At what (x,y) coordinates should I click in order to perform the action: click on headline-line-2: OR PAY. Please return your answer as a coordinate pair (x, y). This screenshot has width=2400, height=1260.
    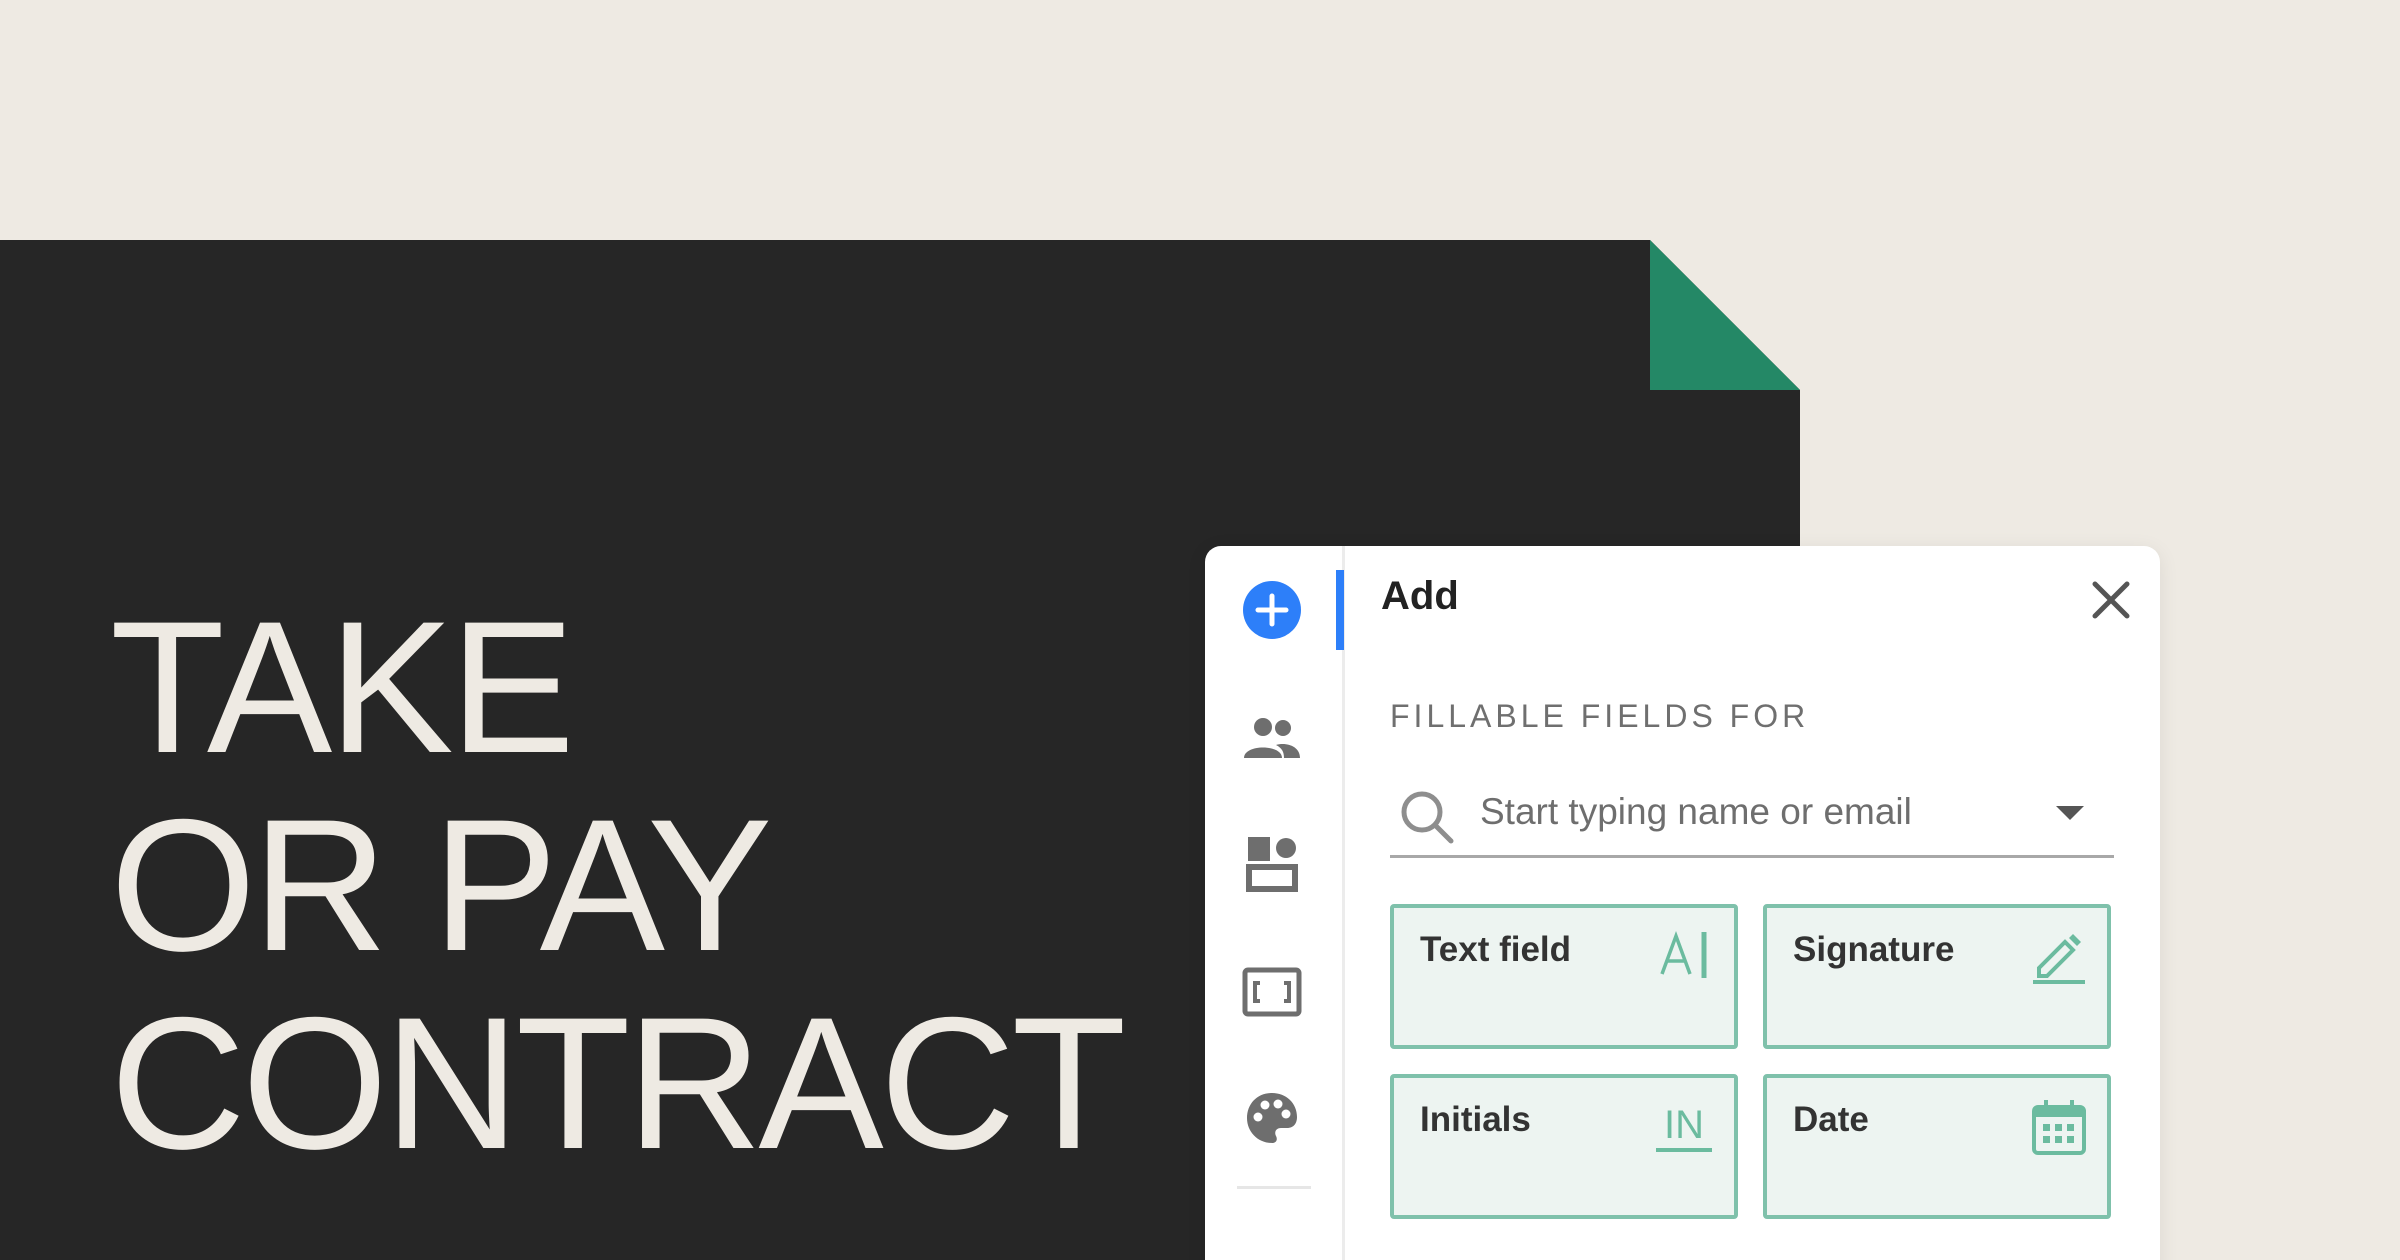
    Looking at the image, I should click on (441, 885).